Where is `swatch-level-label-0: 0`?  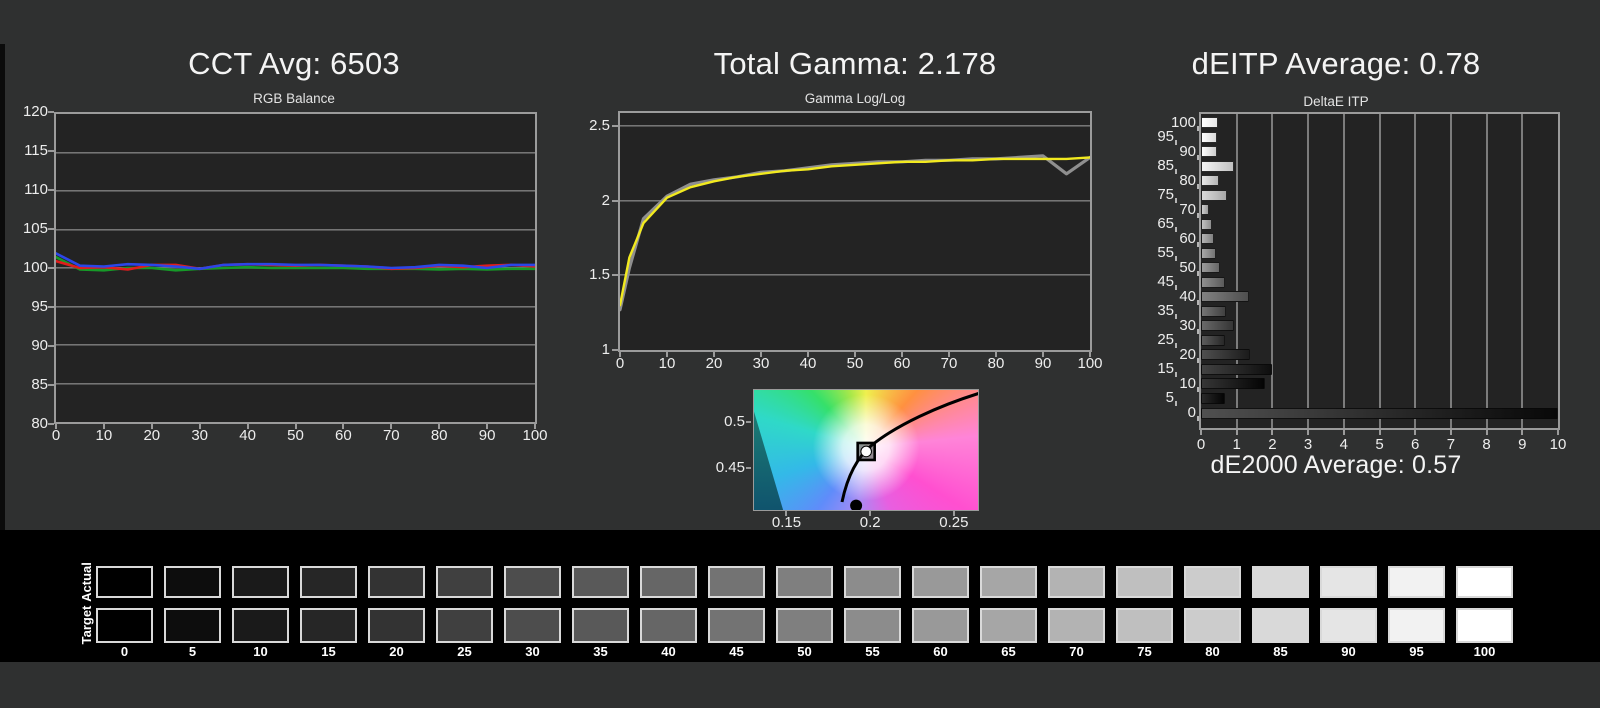
swatch-level-label-0: 0 is located at coordinates (124, 651).